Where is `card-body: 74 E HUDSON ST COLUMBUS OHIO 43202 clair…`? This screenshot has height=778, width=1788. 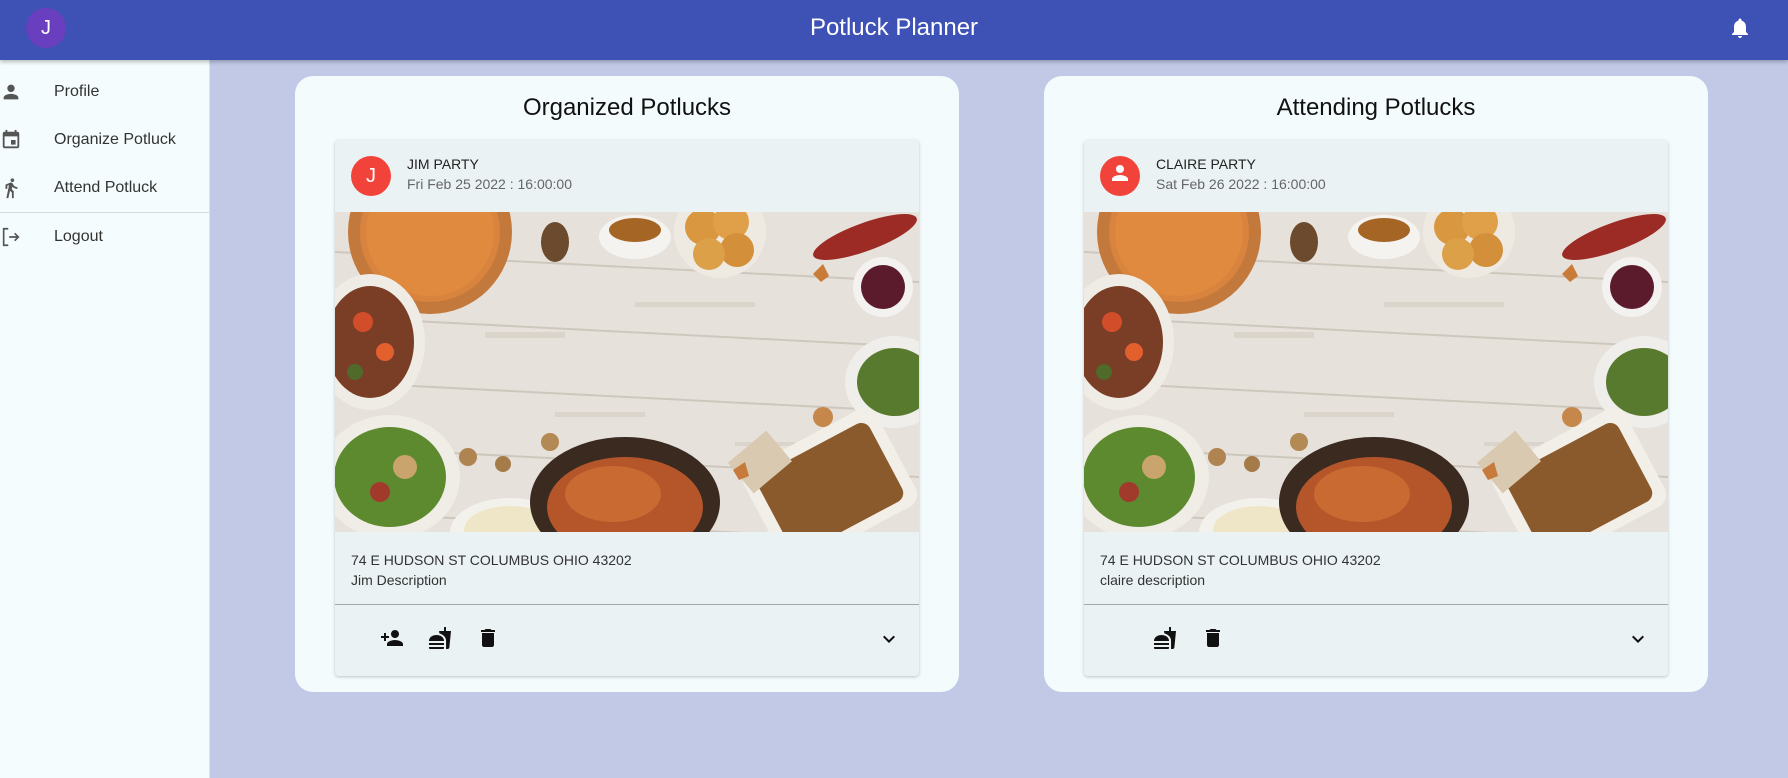
card-body: 74 E HUDSON ST COLUMBUS OHIO 43202 clair… is located at coordinates (1376, 568).